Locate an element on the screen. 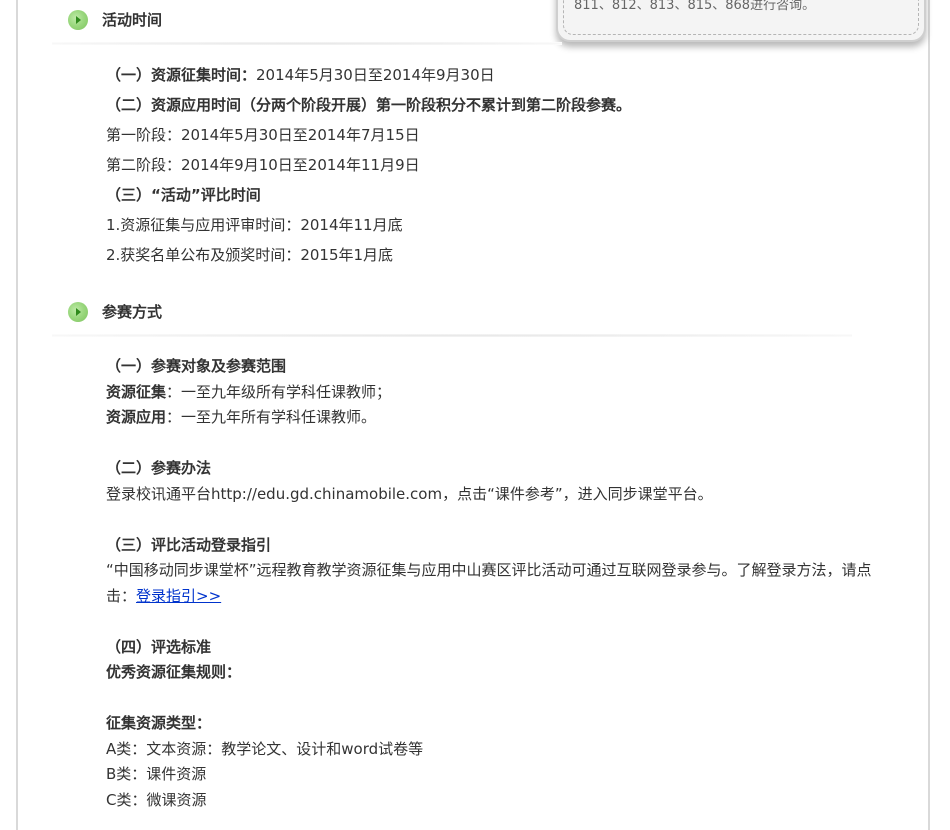 Image resolution: width=950 pixels, height=830 pixels. login-guide-heading: （三）评比活动登录指引 is located at coordinates (189, 545).